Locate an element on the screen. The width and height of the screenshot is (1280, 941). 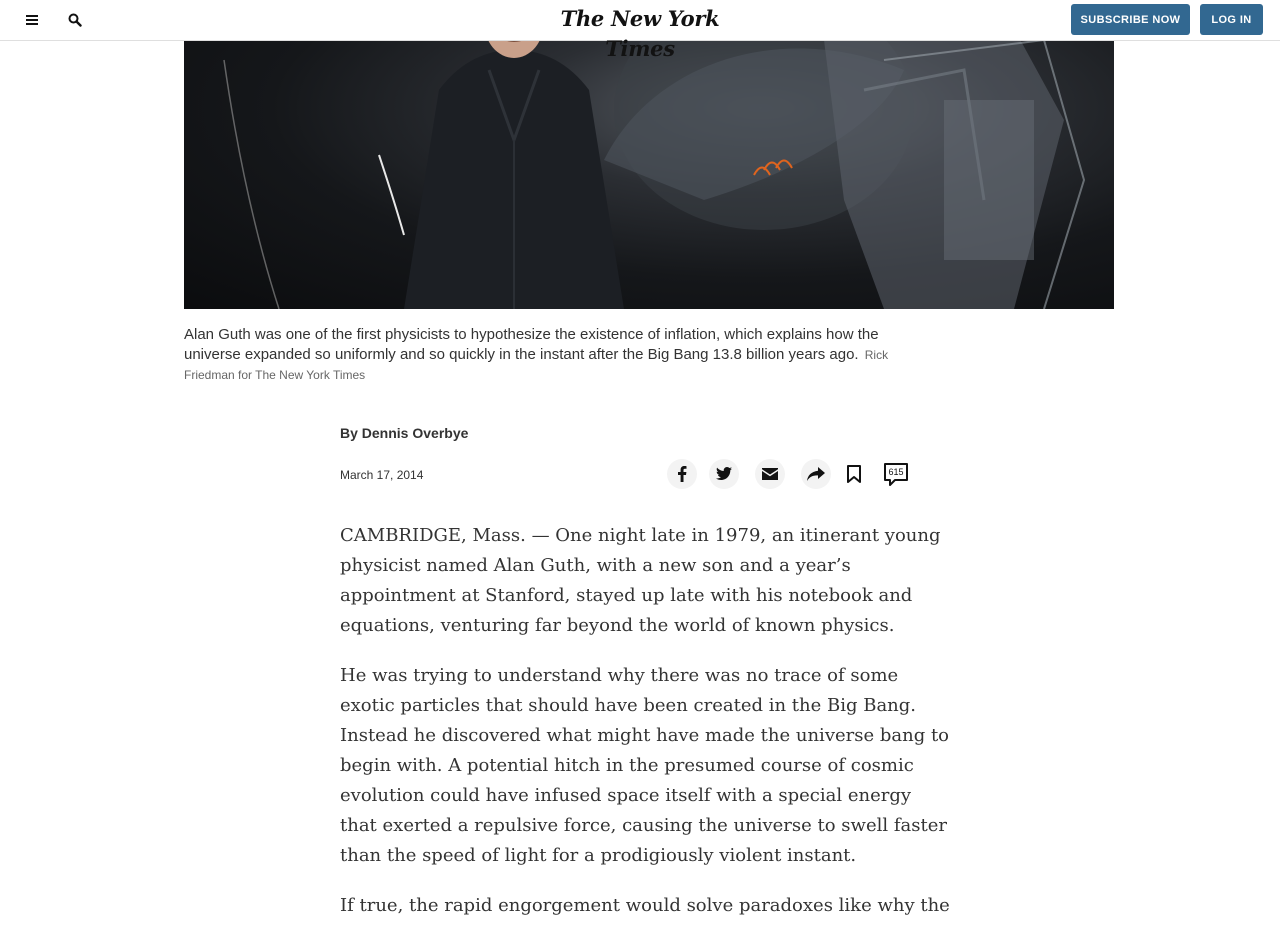
byline: By Dennis Overbye is located at coordinates (404, 433).